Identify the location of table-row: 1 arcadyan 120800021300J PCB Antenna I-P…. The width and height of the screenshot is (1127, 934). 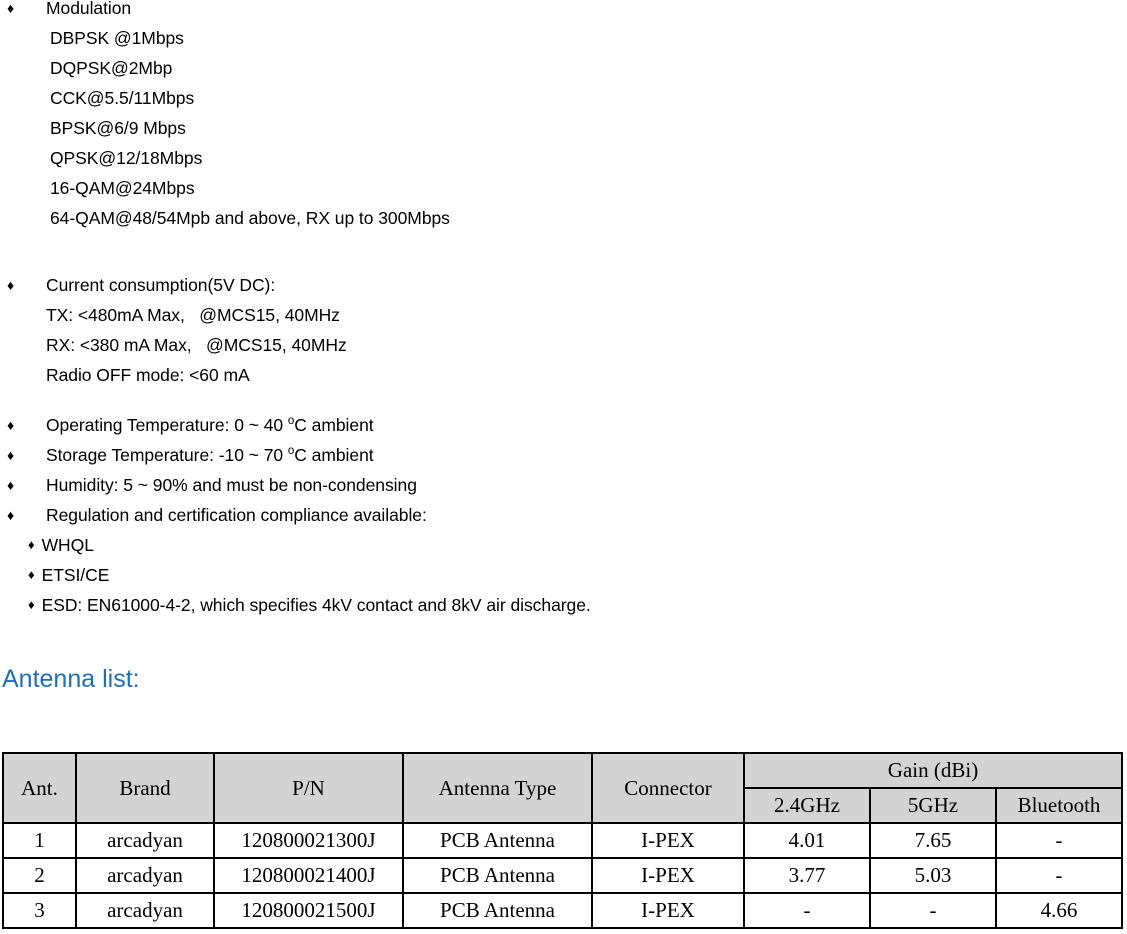
(562, 840).